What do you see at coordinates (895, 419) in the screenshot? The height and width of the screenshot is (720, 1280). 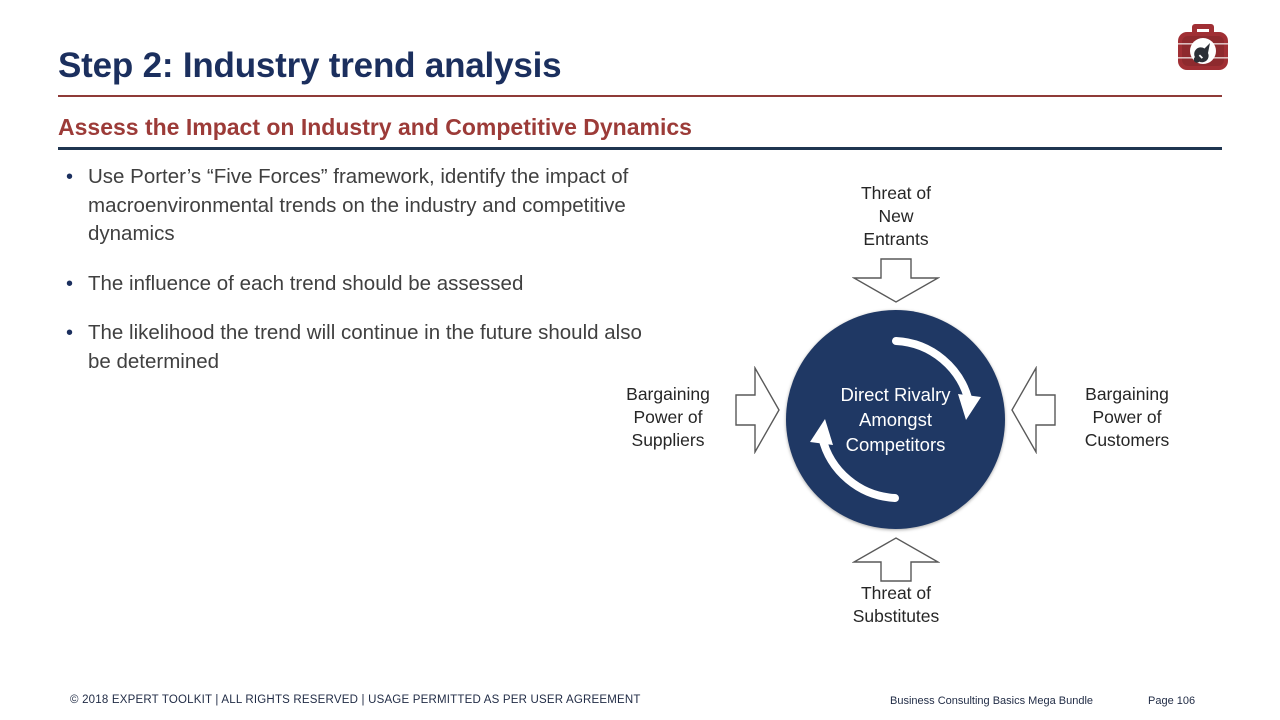 I see `rivalry-circle` at bounding box center [895, 419].